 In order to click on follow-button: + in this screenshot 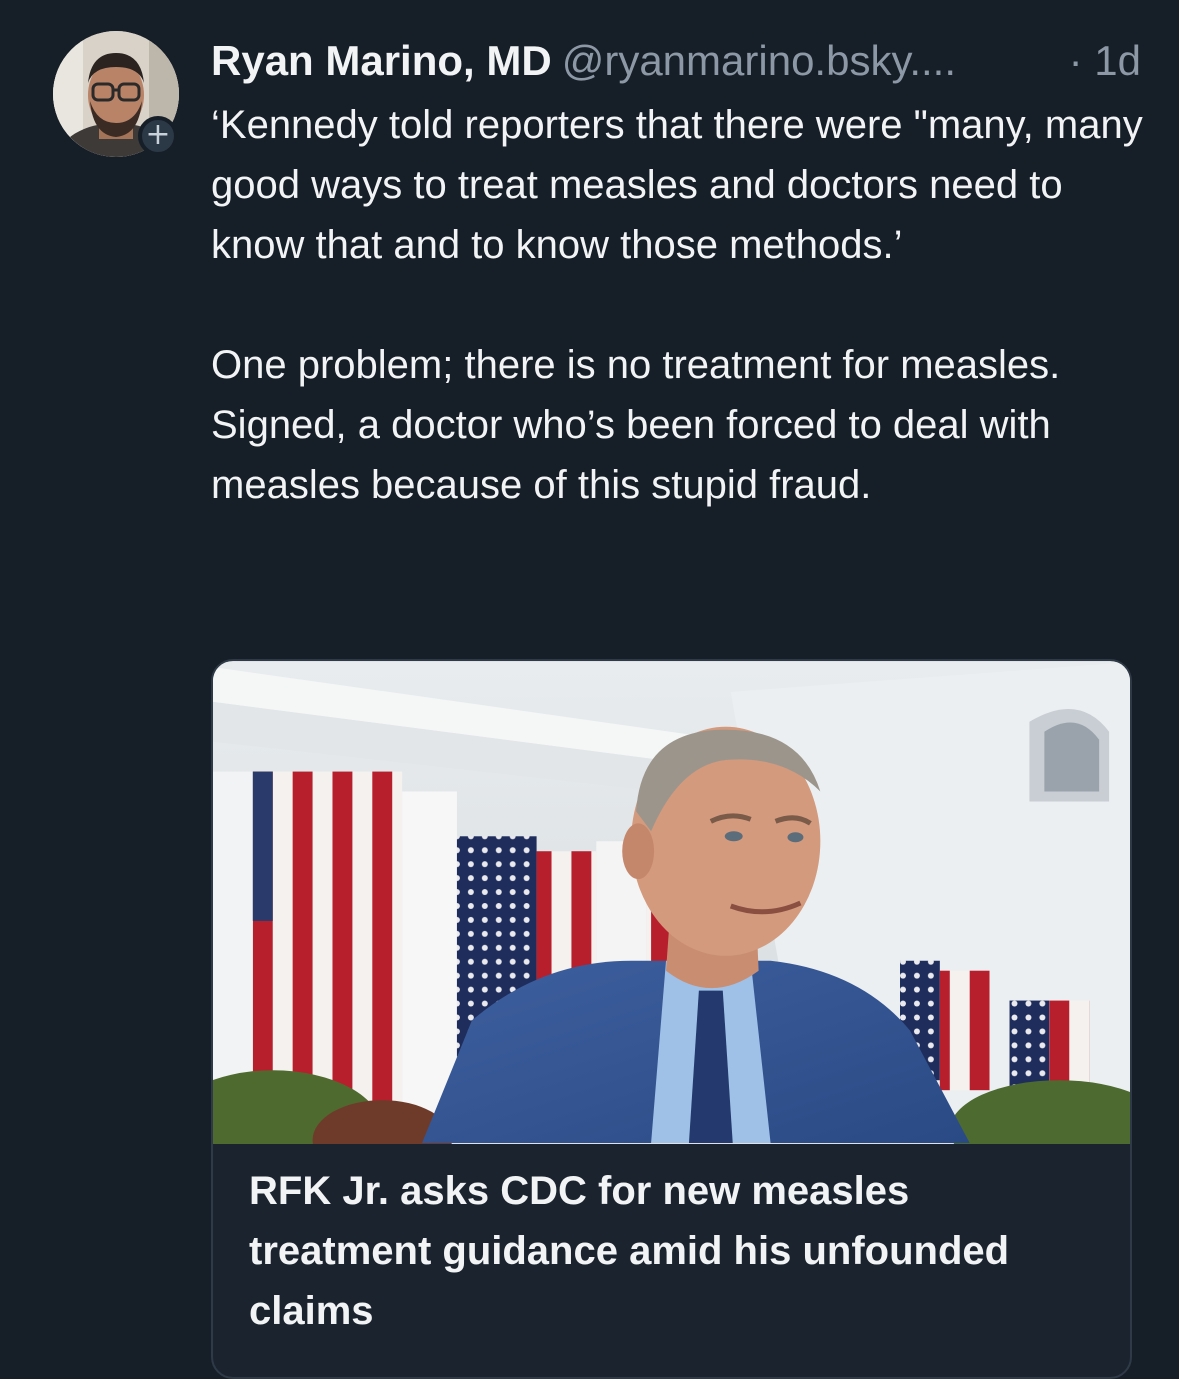, I will do `click(158, 136)`.